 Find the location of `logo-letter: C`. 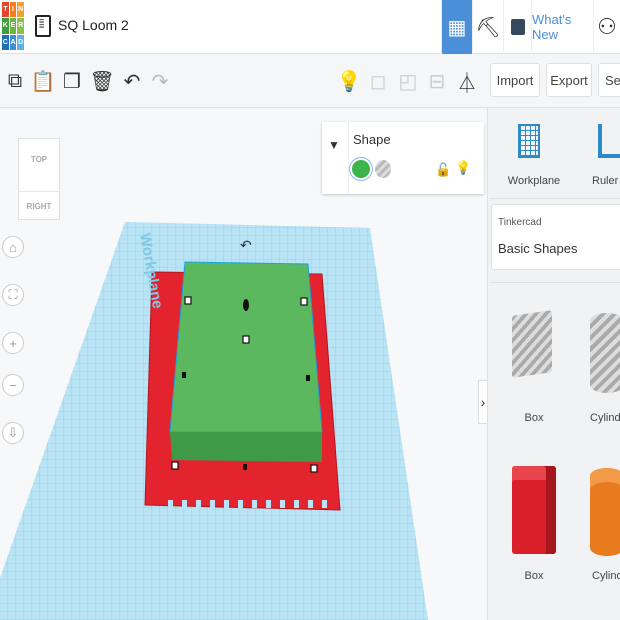

logo-letter: C is located at coordinates (5, 42).